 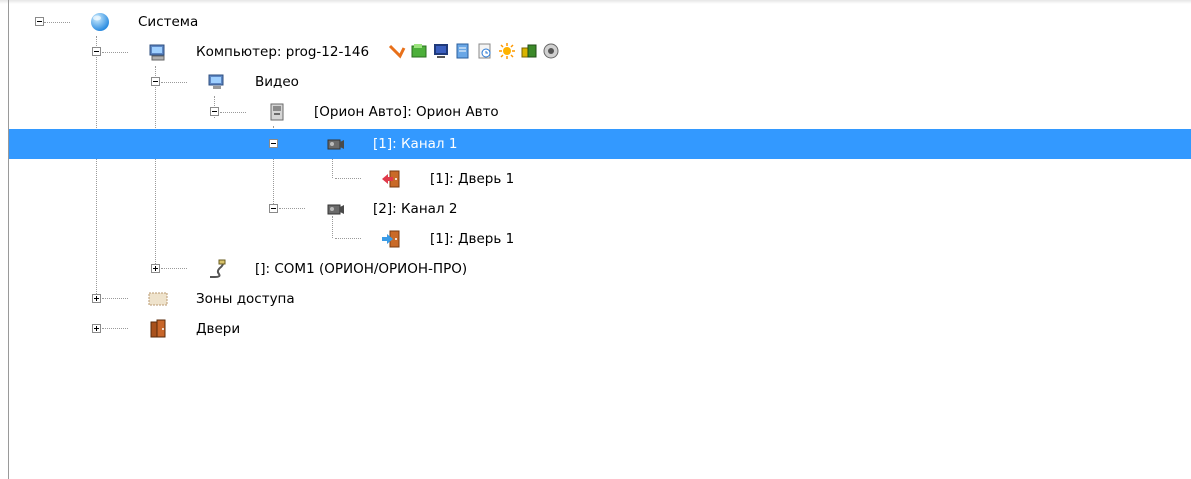 I want to click on tree-node-channel-2: [2]: Канал 2, so click(x=600, y=209).